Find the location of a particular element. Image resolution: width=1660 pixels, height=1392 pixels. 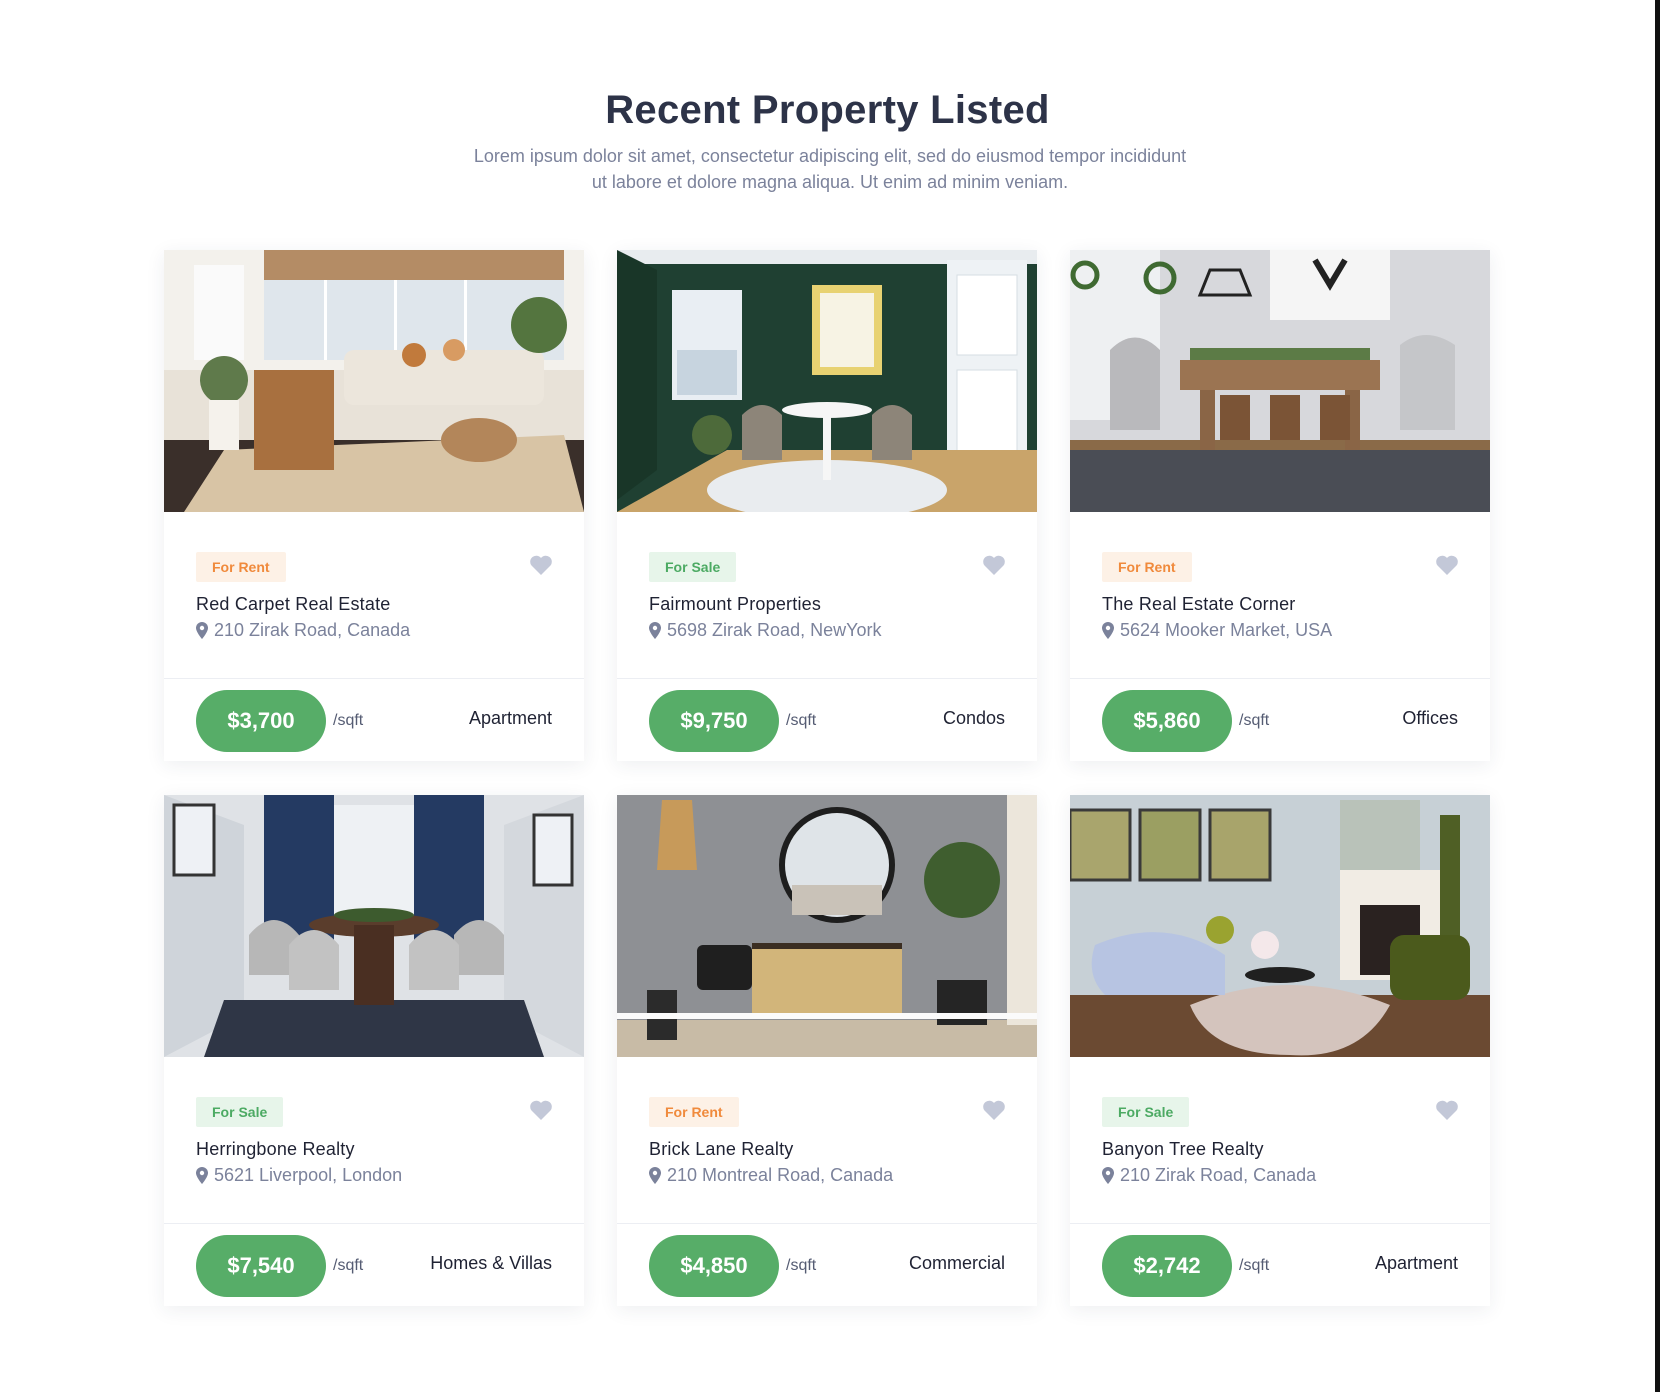

price-button: $9,750 is located at coordinates (714, 721).